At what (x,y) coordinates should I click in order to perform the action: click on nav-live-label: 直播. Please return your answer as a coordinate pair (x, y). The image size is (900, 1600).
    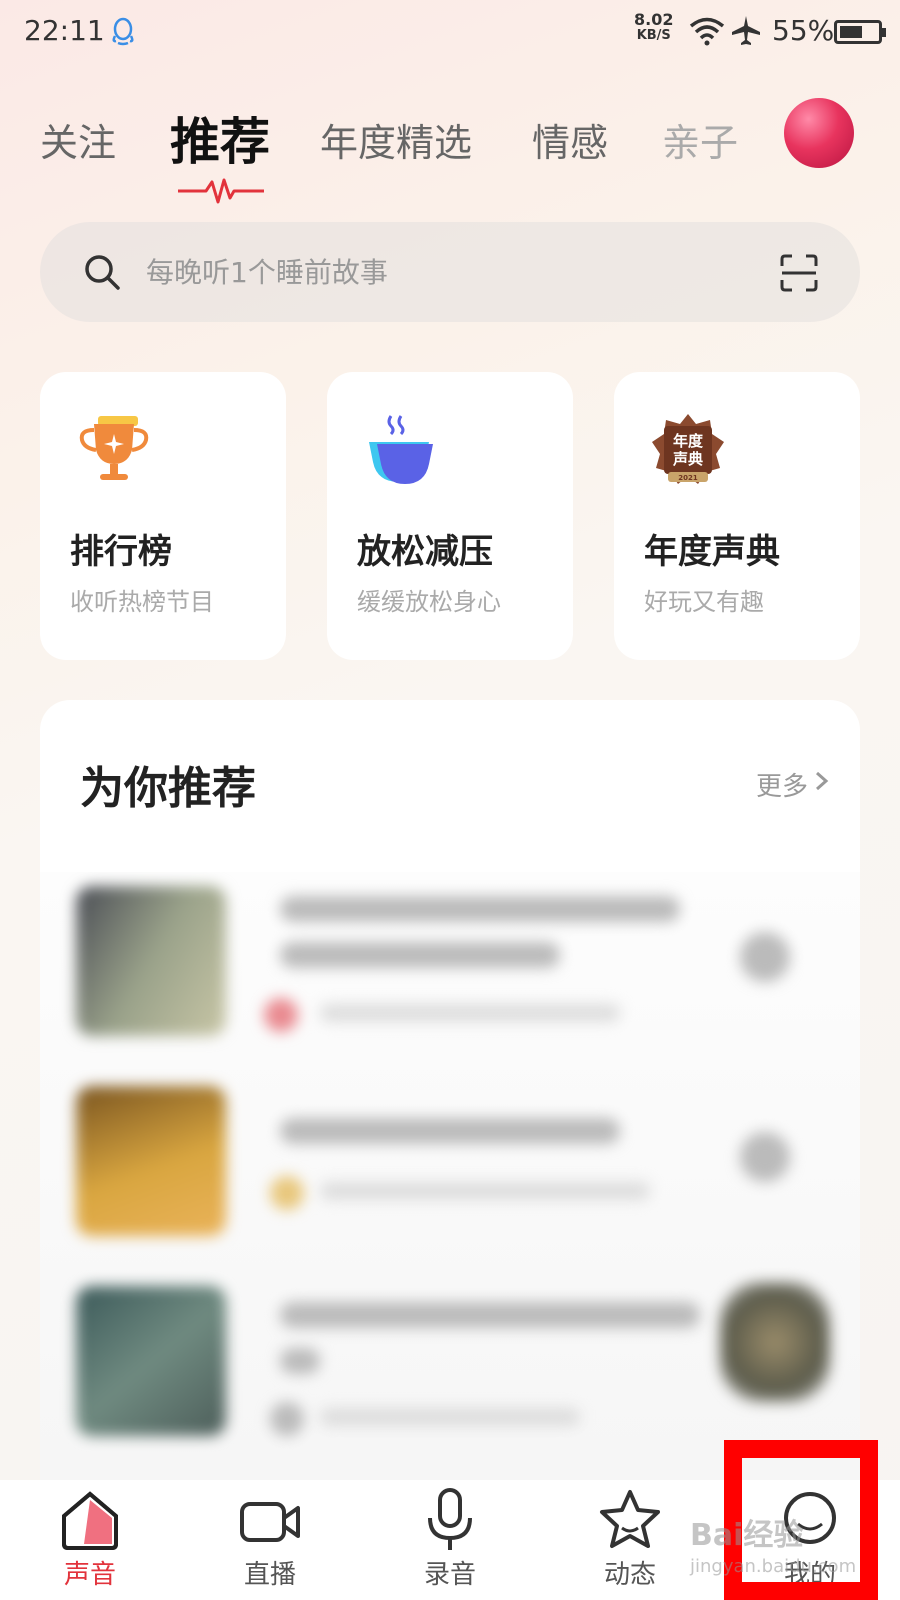
    Looking at the image, I should click on (269, 1575).